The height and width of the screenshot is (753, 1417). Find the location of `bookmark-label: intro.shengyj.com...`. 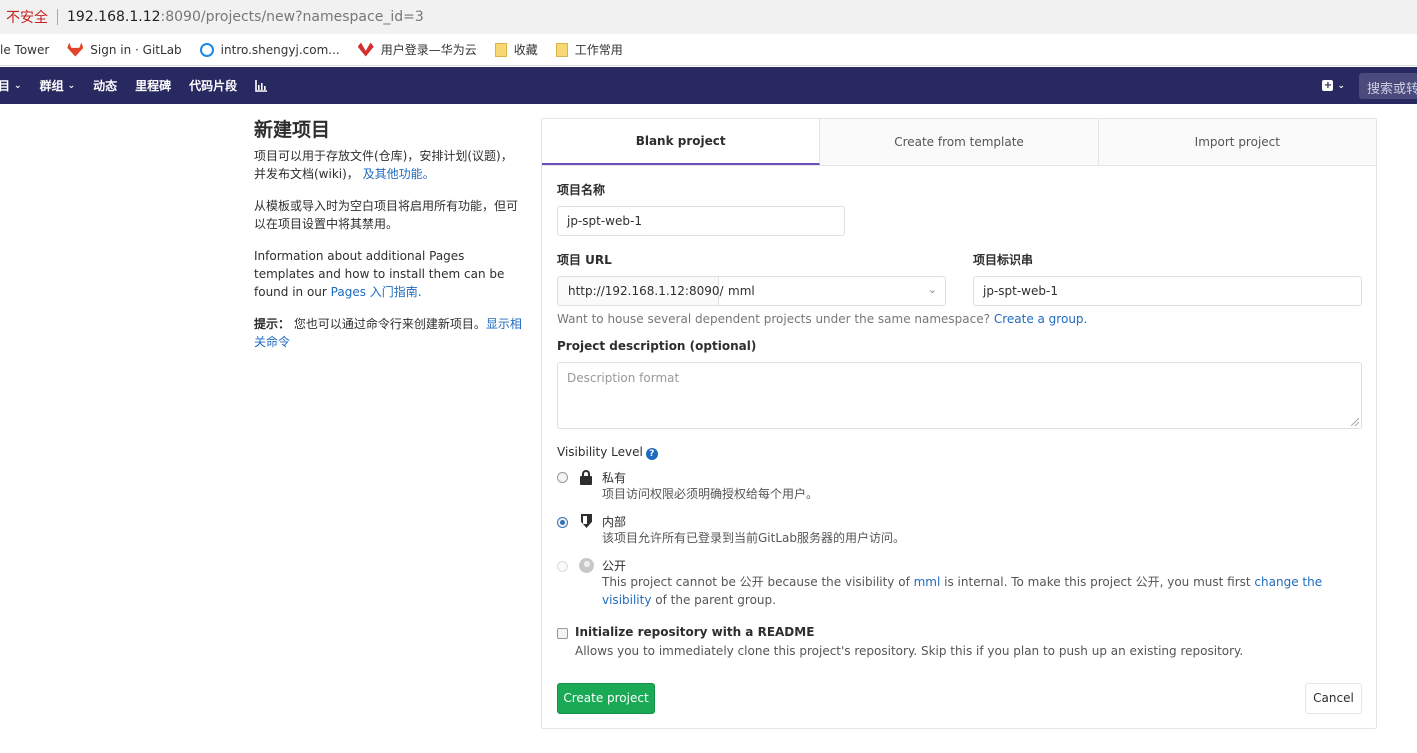

bookmark-label: intro.shengyj.com... is located at coordinates (280, 49).